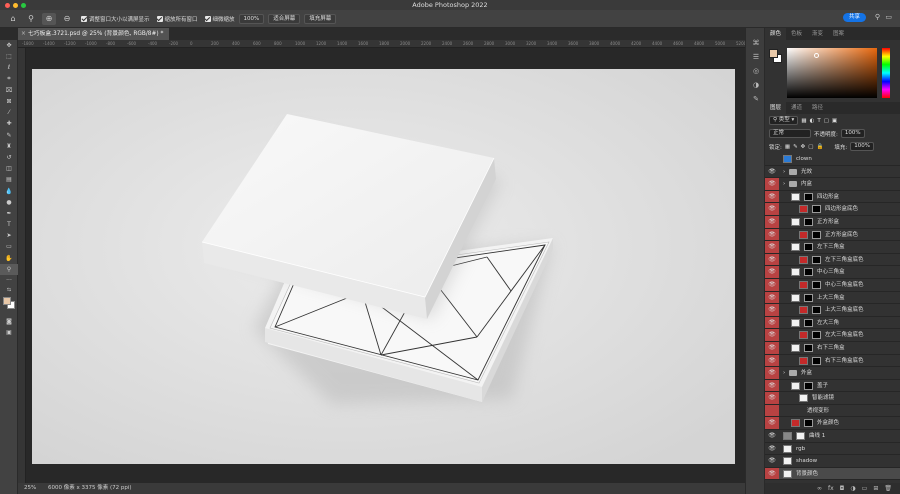 This screenshot has height=494, width=900. I want to click on color-swatches, so click(8, 305).